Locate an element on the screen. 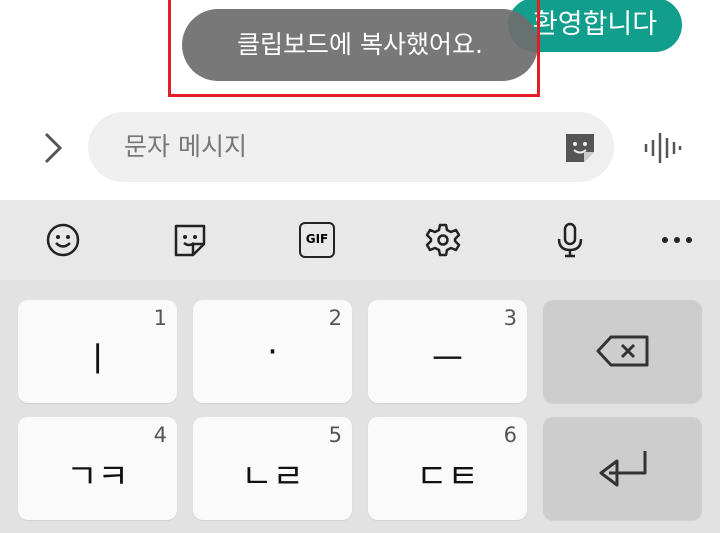  backspace-key is located at coordinates (622, 351).